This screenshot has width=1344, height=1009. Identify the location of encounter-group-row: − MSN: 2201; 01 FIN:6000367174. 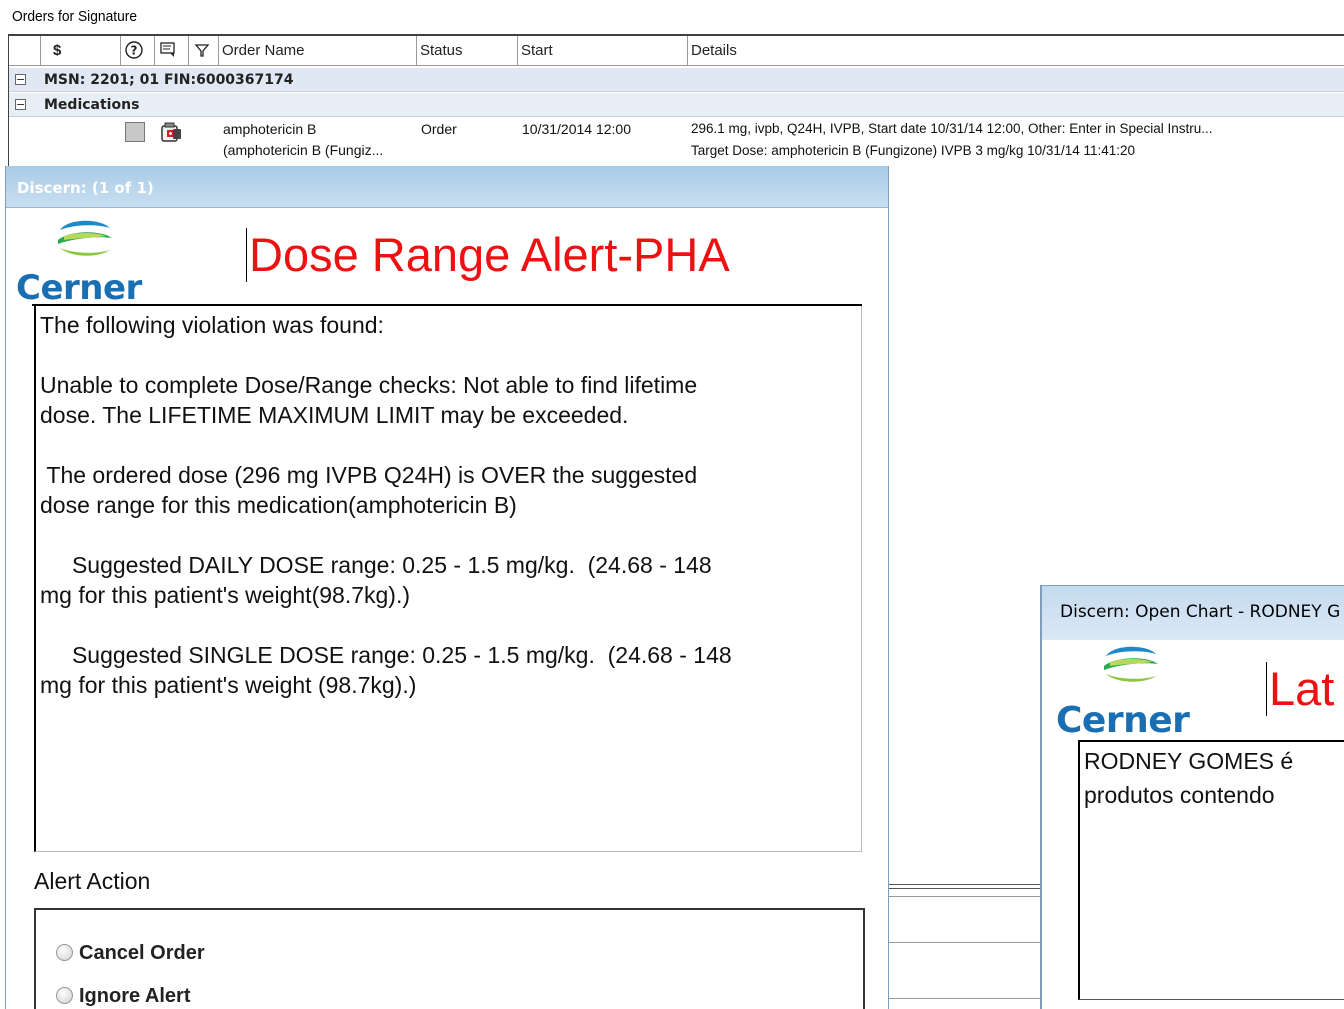
(676, 80).